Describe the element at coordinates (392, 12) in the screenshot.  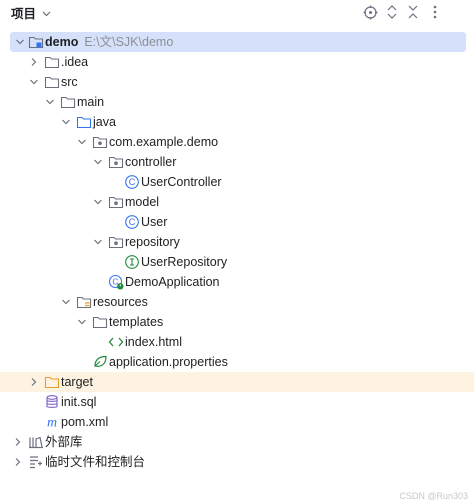
I see `expand-collapse-icon` at that location.